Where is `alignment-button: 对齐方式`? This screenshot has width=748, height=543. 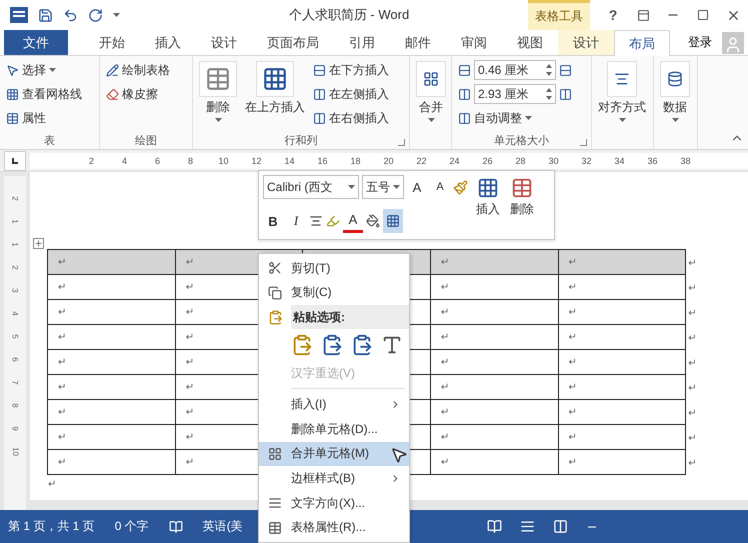 alignment-button: 对齐方式 is located at coordinates (622, 95).